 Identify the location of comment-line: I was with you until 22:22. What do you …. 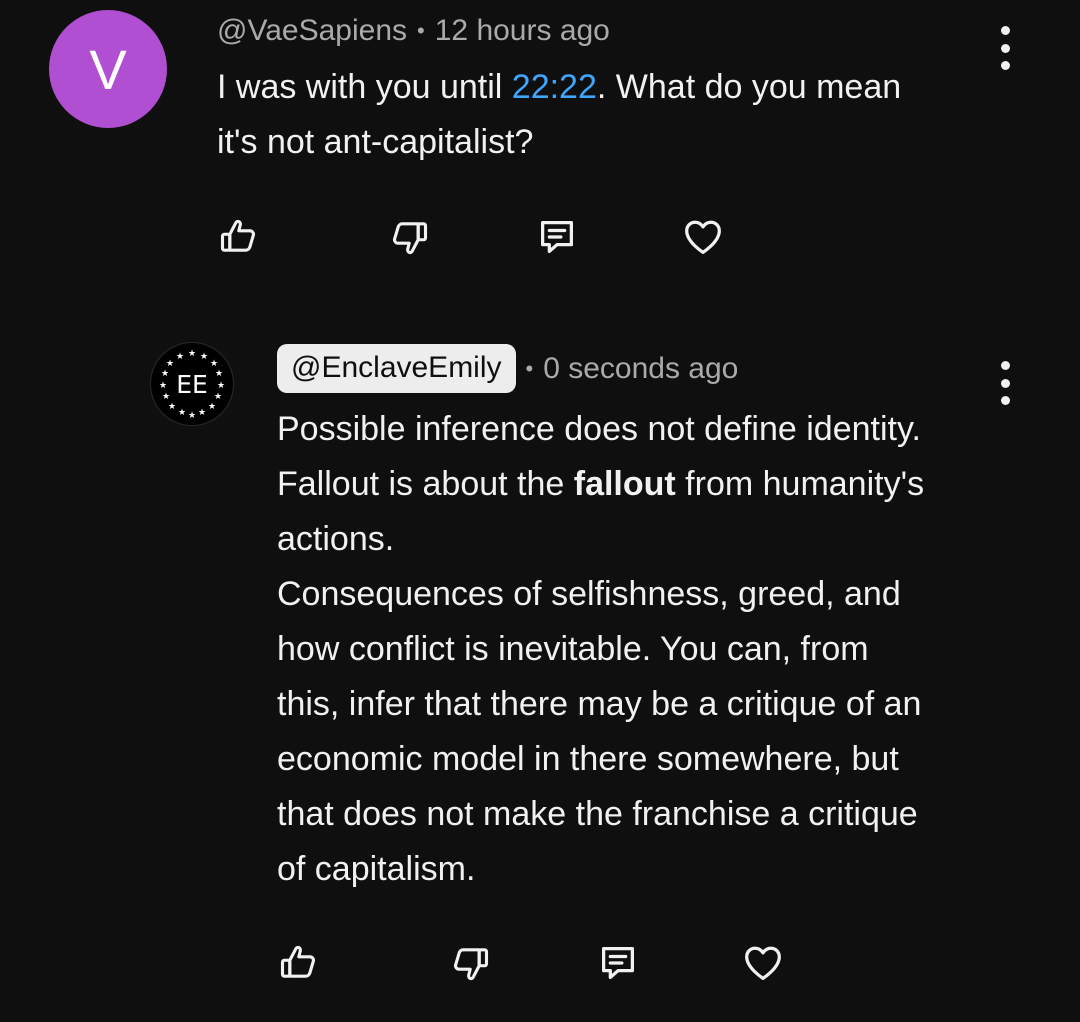
(559, 87).